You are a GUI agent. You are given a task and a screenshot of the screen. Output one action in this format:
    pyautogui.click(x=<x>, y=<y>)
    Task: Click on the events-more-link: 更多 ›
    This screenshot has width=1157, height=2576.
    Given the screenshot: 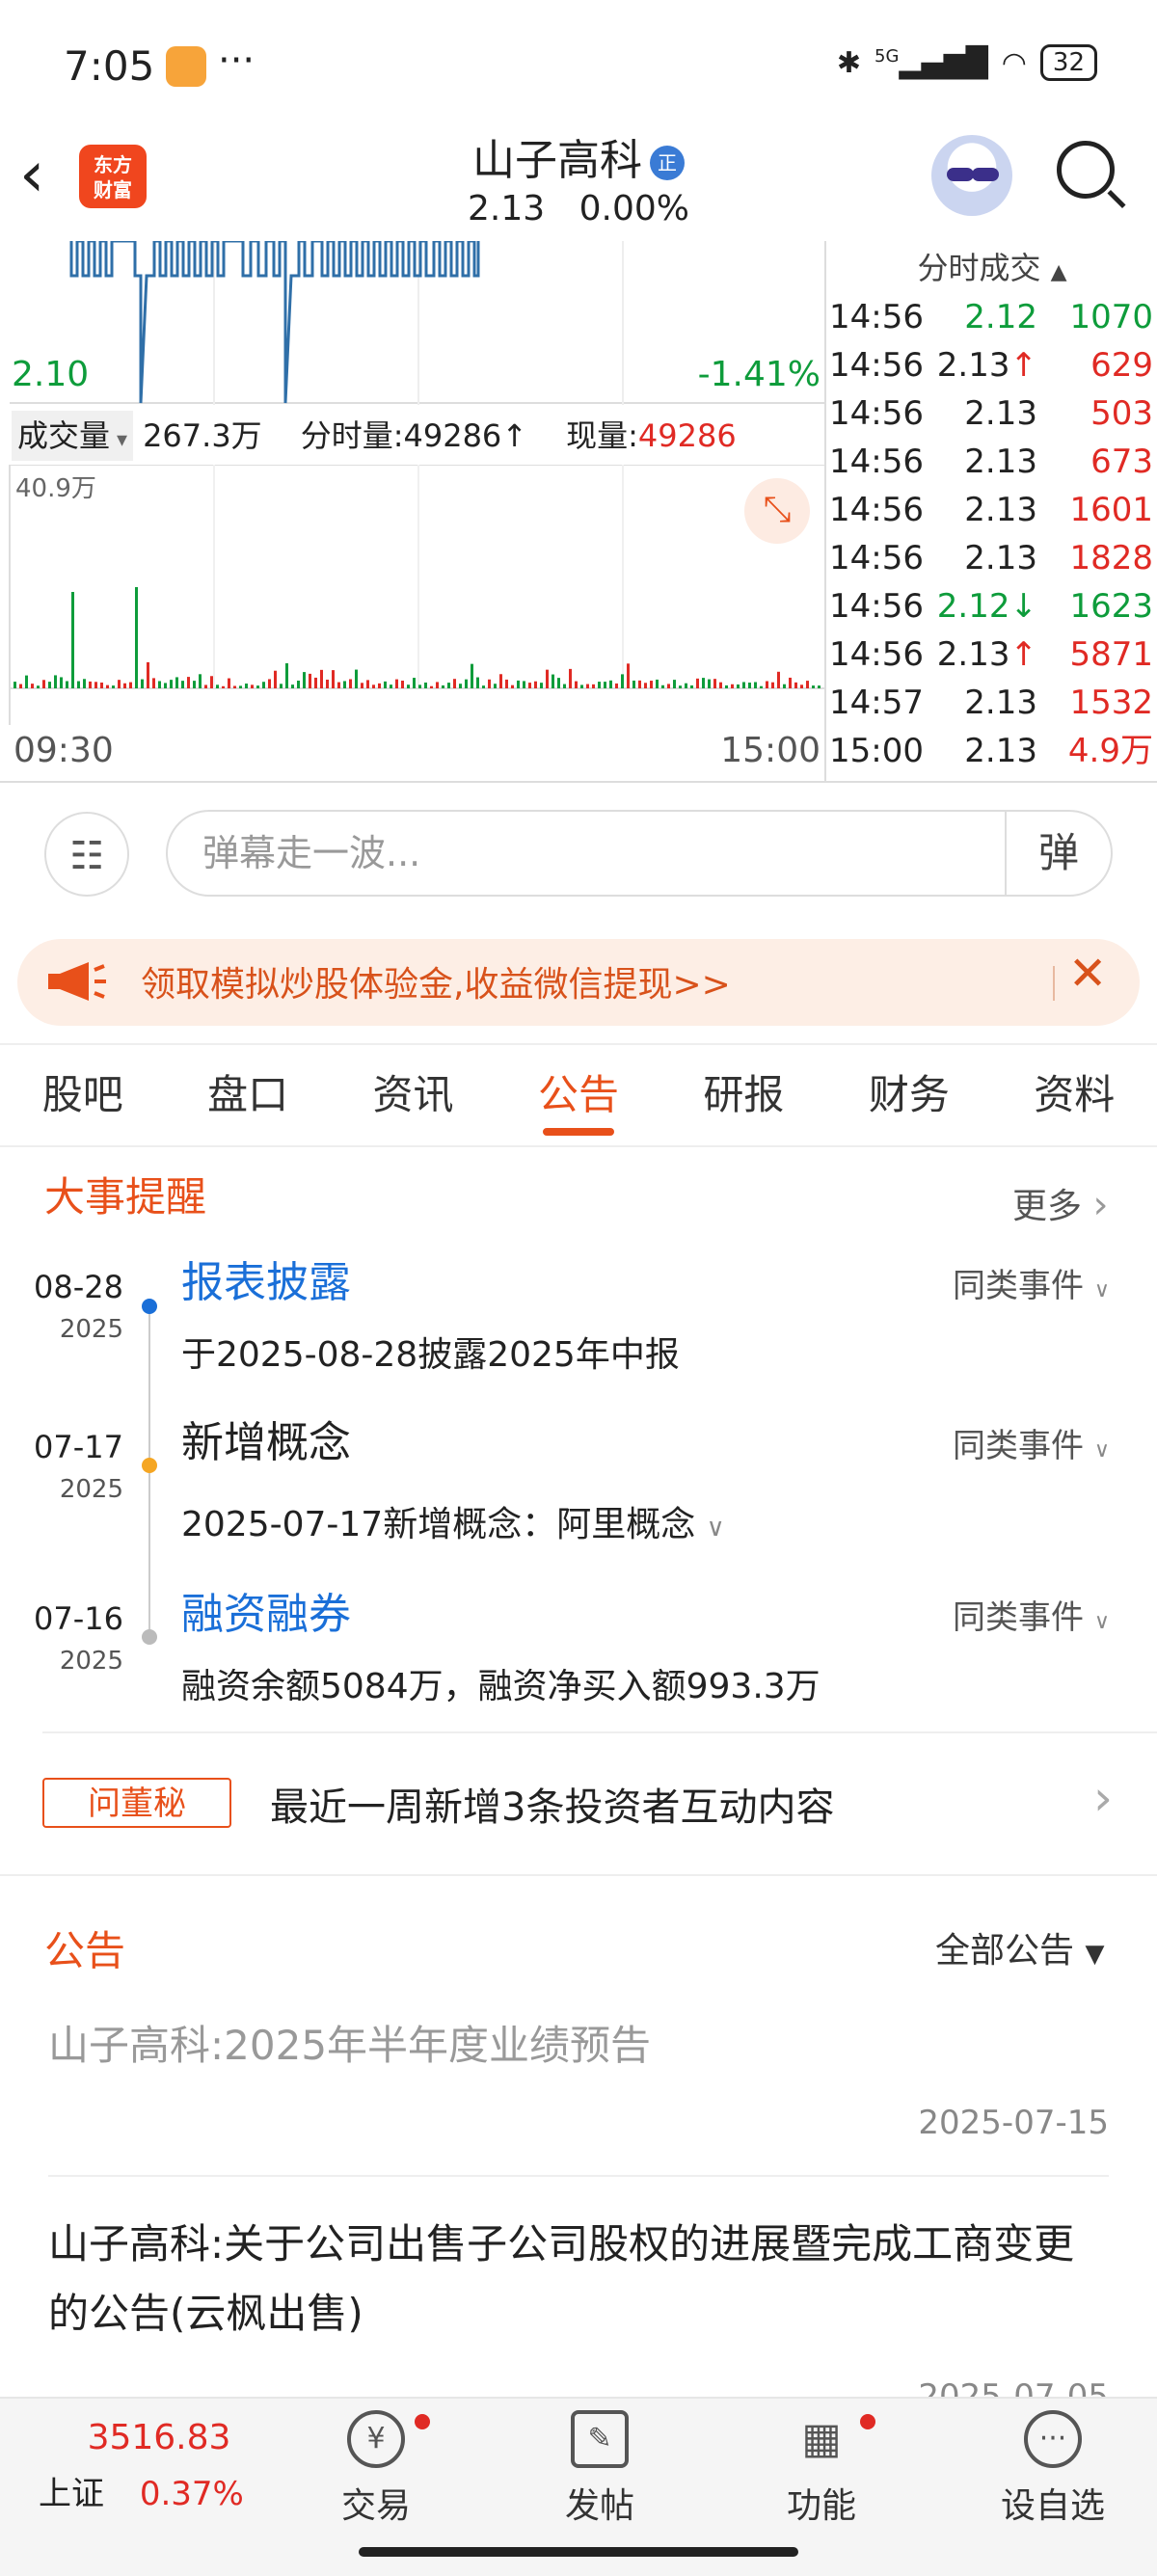 What is the action you would take?
    pyautogui.click(x=1060, y=1203)
    